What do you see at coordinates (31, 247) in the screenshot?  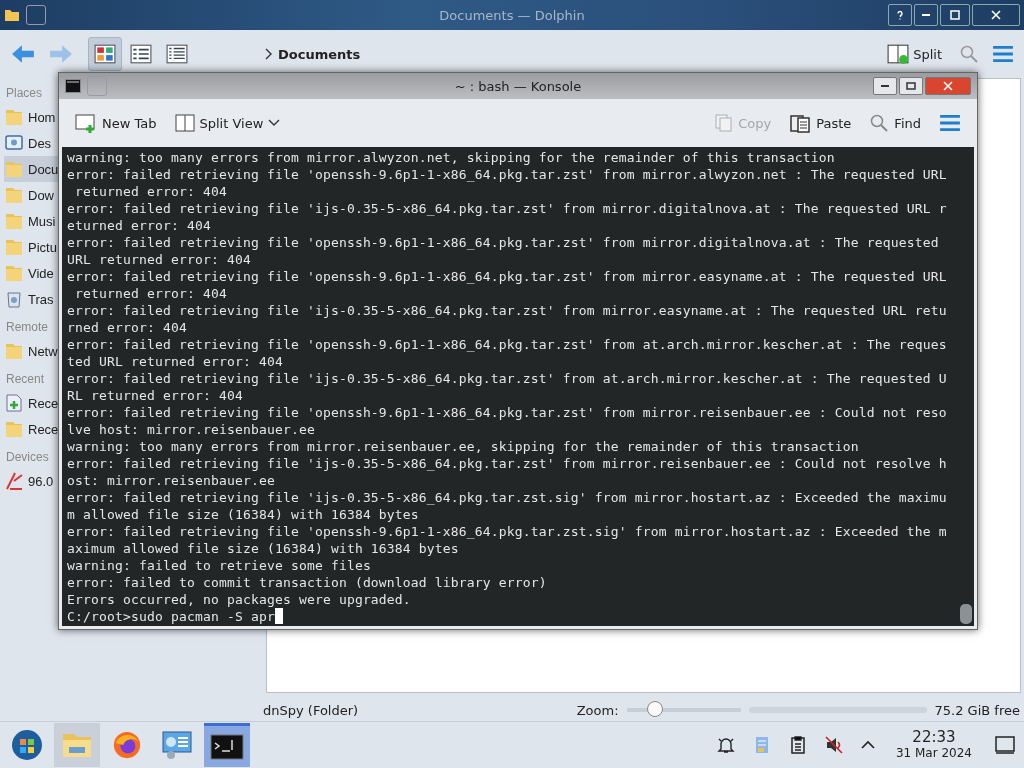 I see `sidebar-item: Pictu` at bounding box center [31, 247].